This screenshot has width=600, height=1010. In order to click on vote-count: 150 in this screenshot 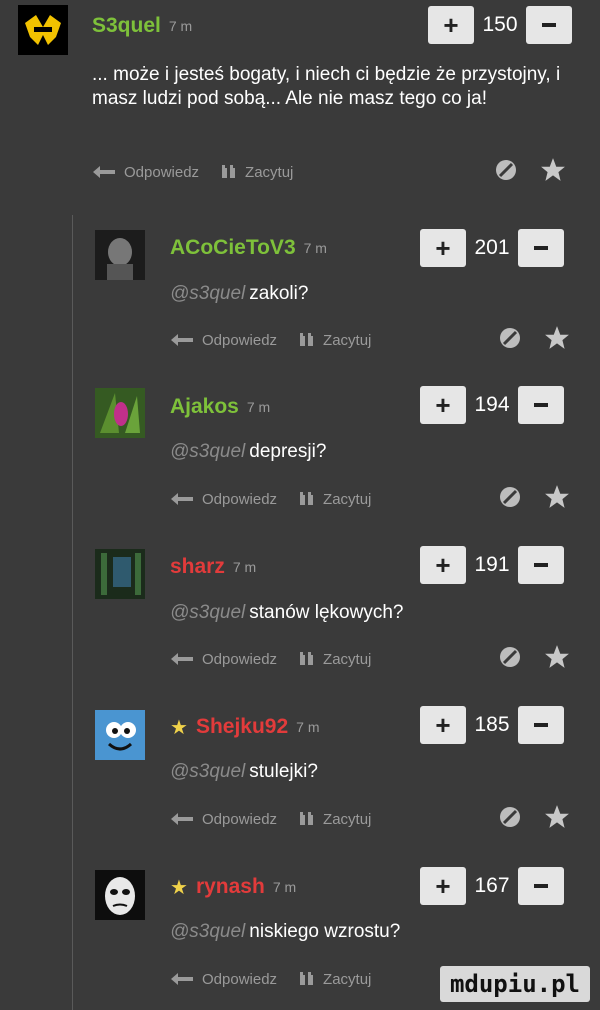, I will do `click(500, 24)`.